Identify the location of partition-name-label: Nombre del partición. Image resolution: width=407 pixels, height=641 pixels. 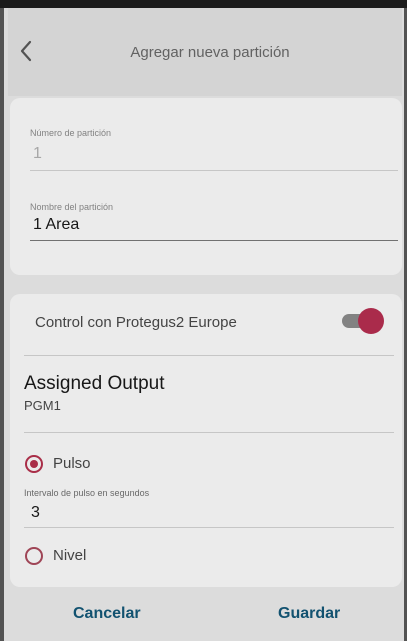
(72, 207).